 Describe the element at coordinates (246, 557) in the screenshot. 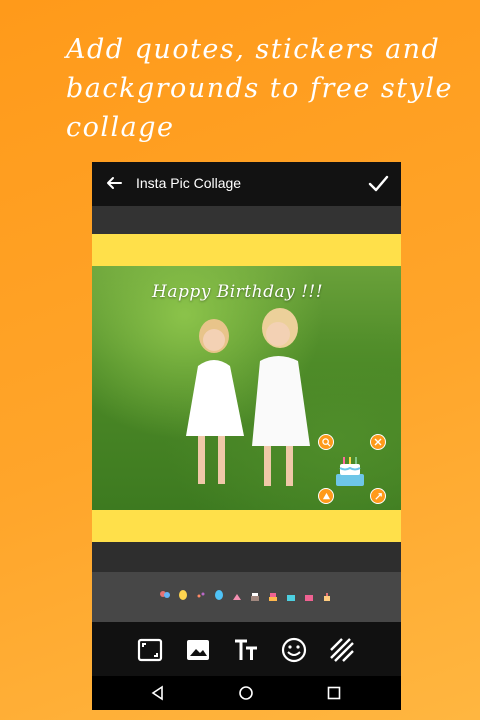

I see `canvas-spacer` at that location.